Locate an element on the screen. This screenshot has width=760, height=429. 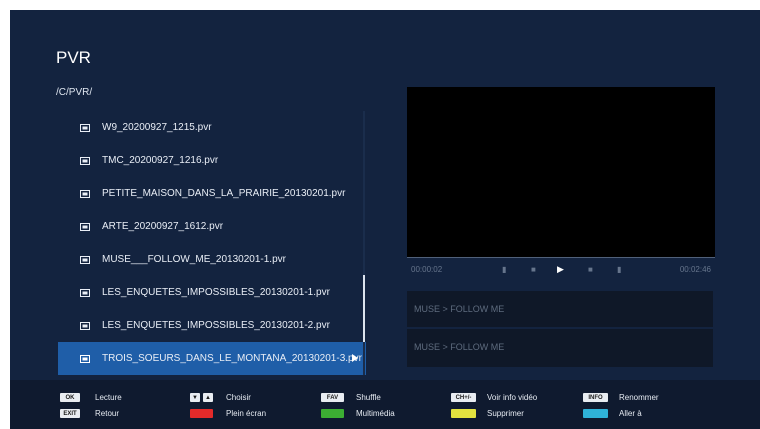
fast-forward-icon: ■ is located at coordinates (590, 269).